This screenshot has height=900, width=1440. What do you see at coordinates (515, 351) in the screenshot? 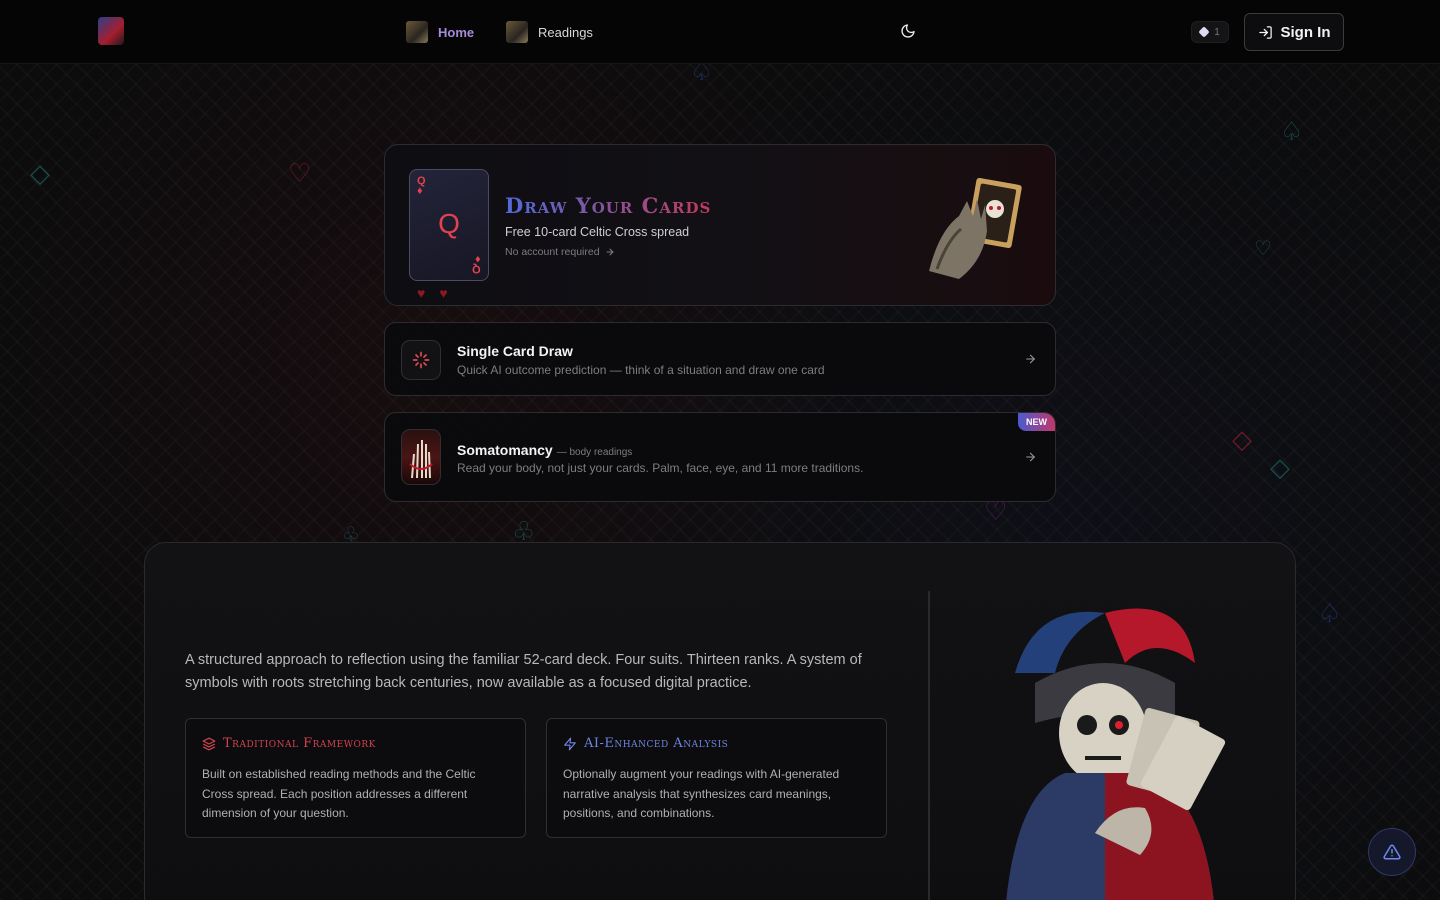
I see `single-card-title: Single Card Draw` at bounding box center [515, 351].